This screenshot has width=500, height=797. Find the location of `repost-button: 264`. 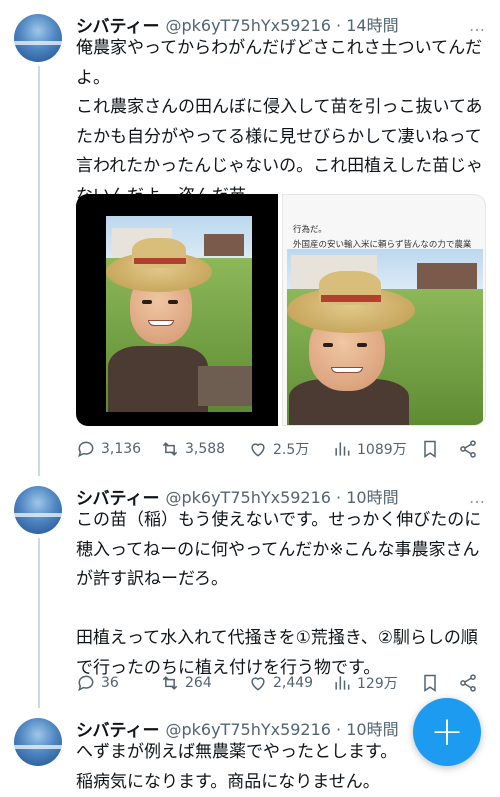

repost-button: 264 is located at coordinates (204, 683).